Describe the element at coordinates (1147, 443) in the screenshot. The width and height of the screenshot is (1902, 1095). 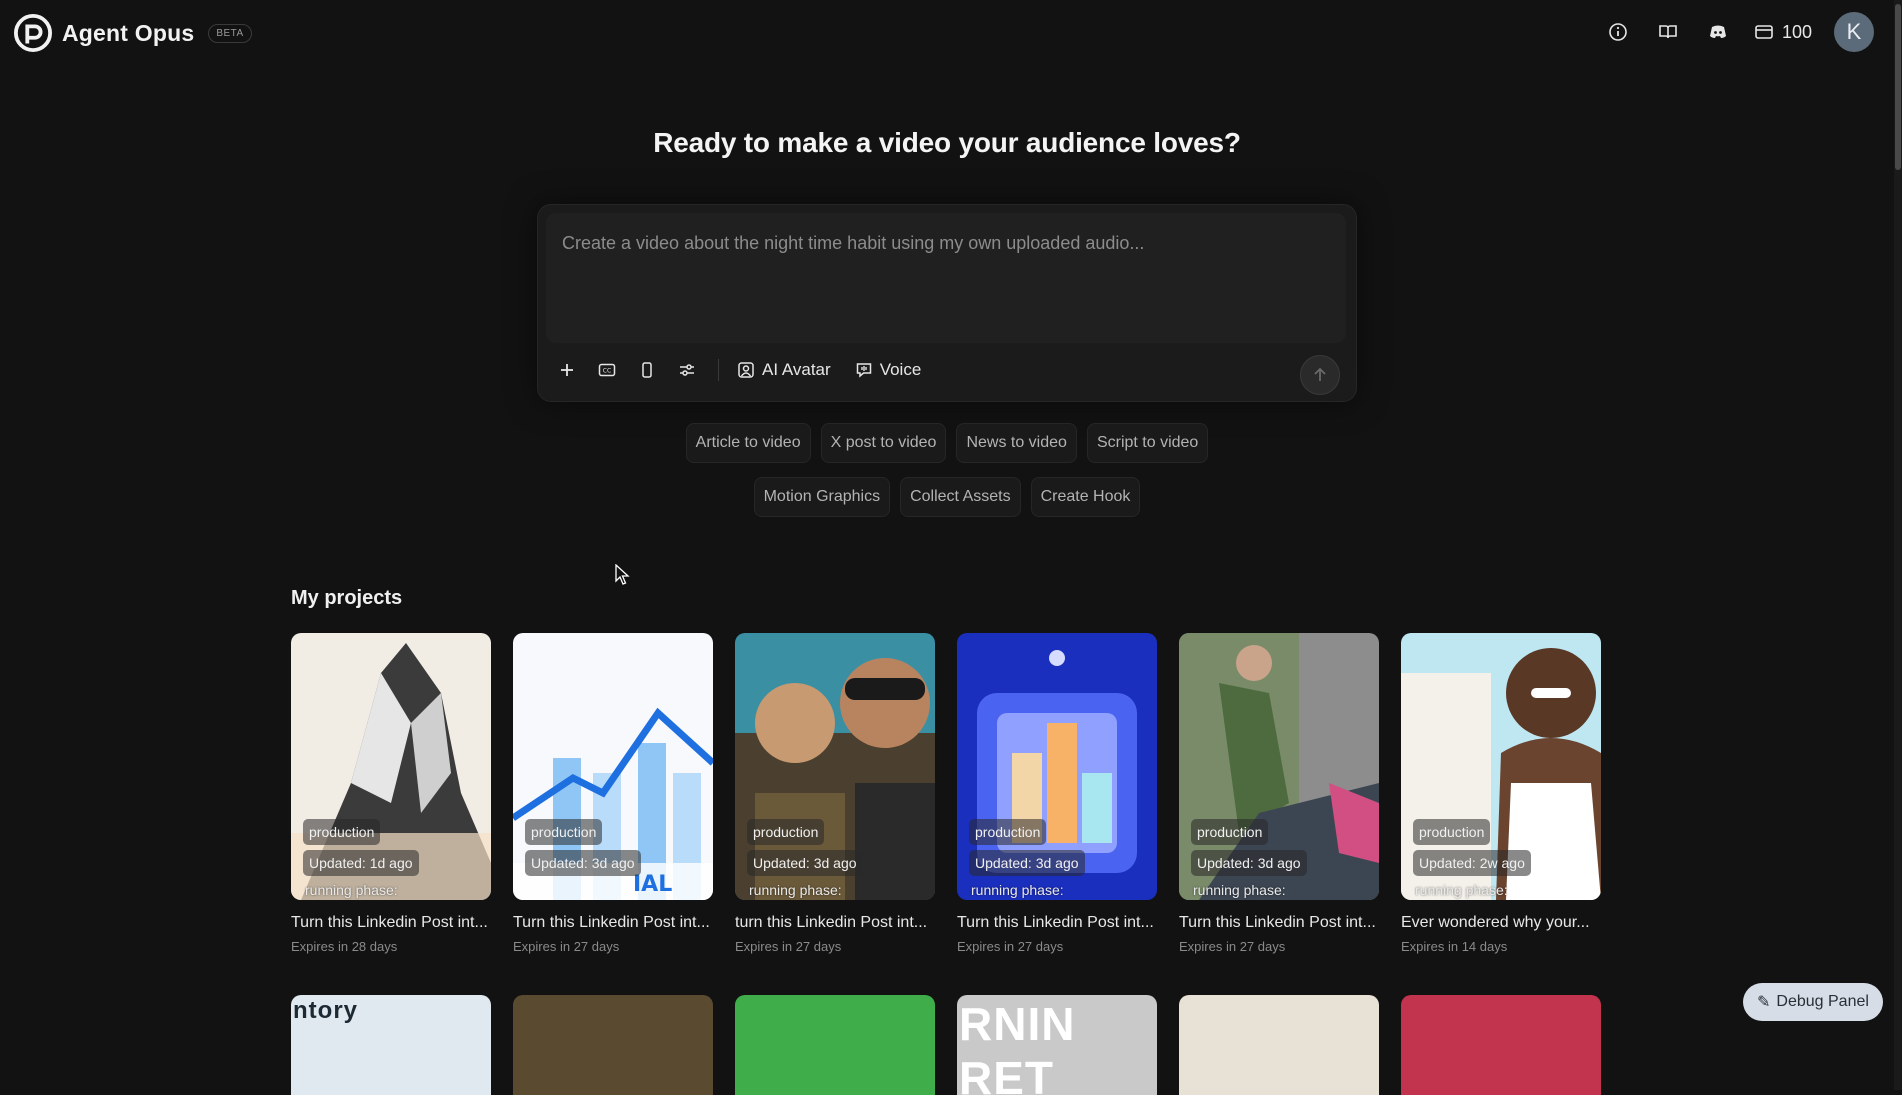
I see `chip-script-to-video: Script to video` at that location.